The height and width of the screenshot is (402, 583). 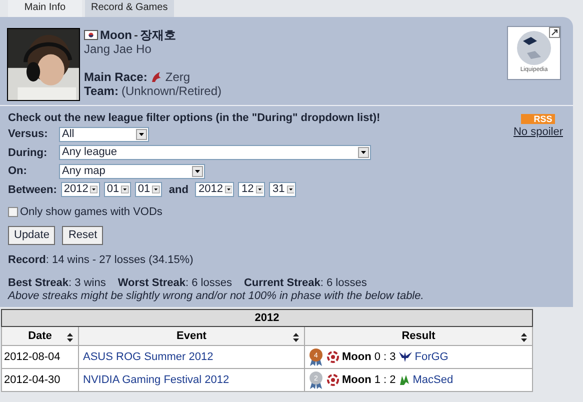 I want to click on filter-label: During:, so click(x=28, y=153).